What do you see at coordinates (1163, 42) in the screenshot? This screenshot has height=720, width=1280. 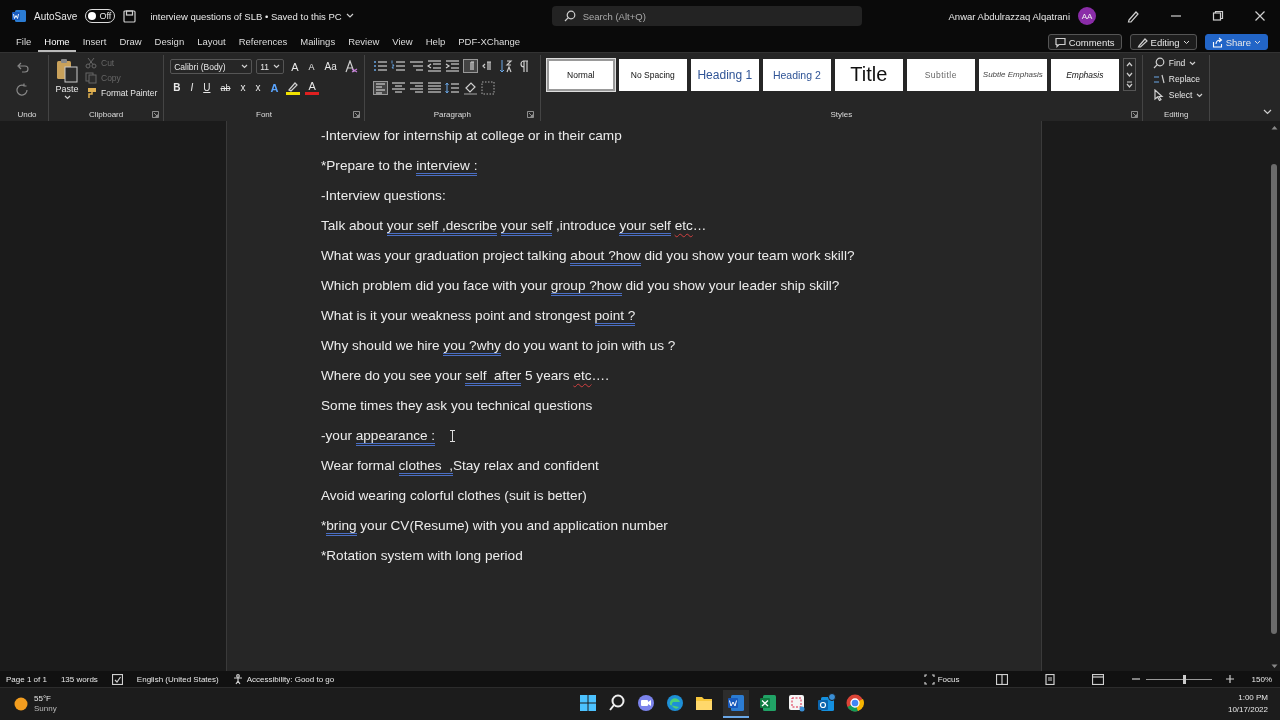 I see `editing-mode-button: Editing` at bounding box center [1163, 42].